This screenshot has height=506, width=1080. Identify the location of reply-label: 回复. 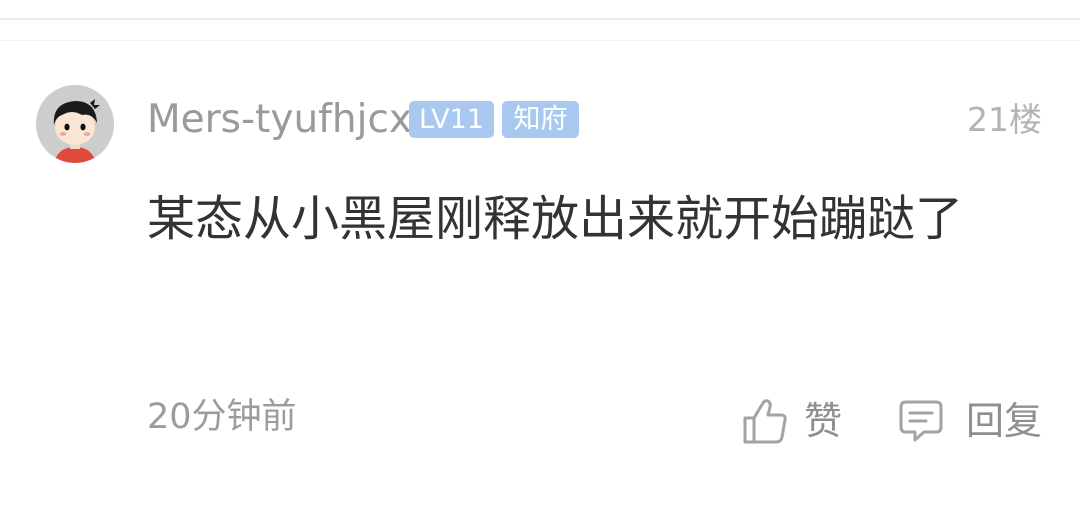
(1004, 421).